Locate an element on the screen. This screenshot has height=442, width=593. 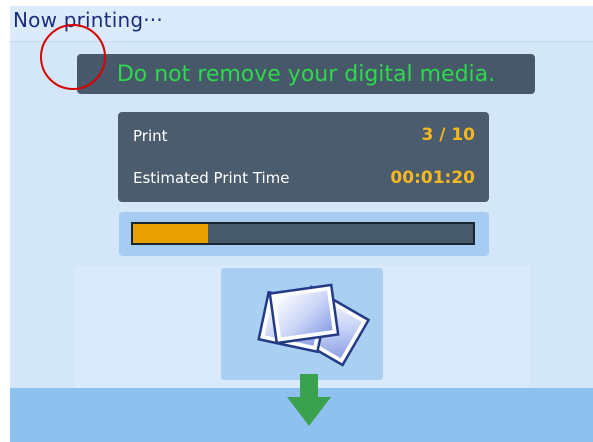
print-time-value: 00:01:20 is located at coordinates (432, 178).